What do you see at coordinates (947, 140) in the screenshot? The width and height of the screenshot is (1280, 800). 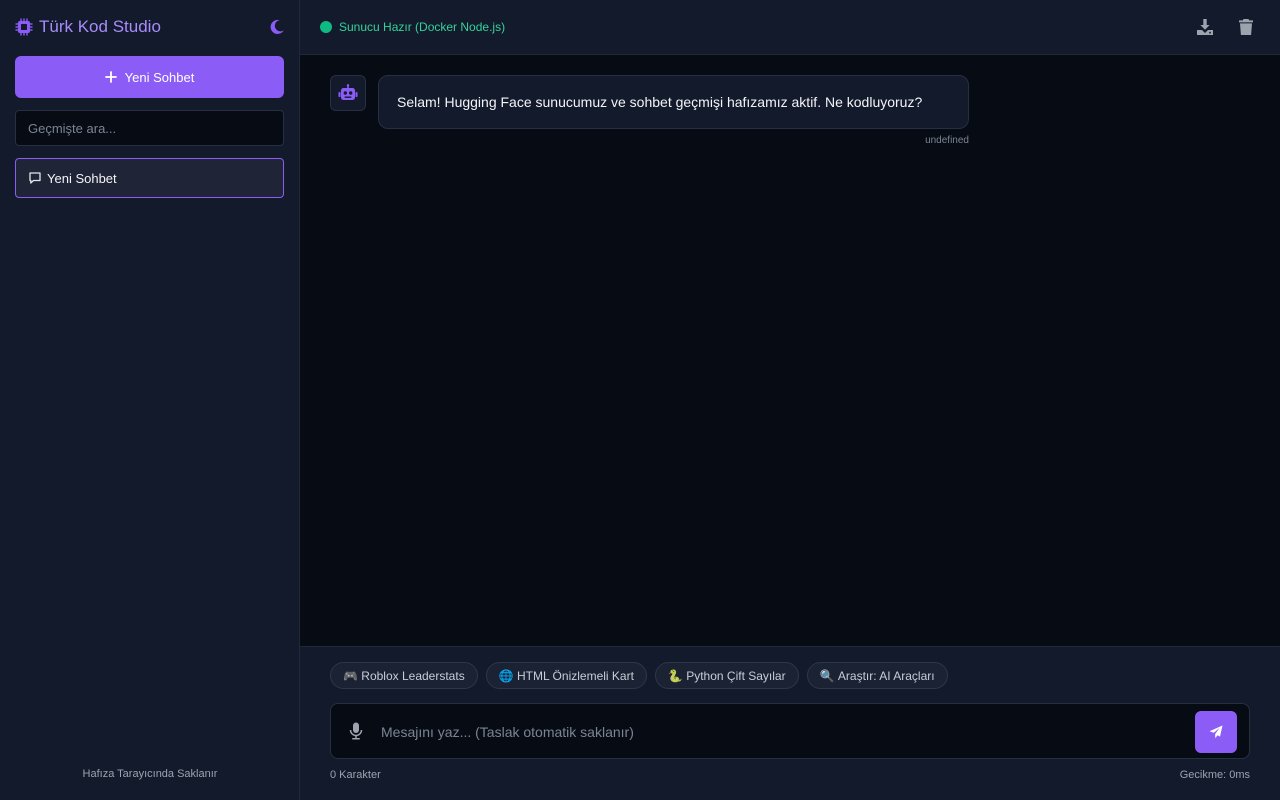 I see `message-timestamp: undefined` at bounding box center [947, 140].